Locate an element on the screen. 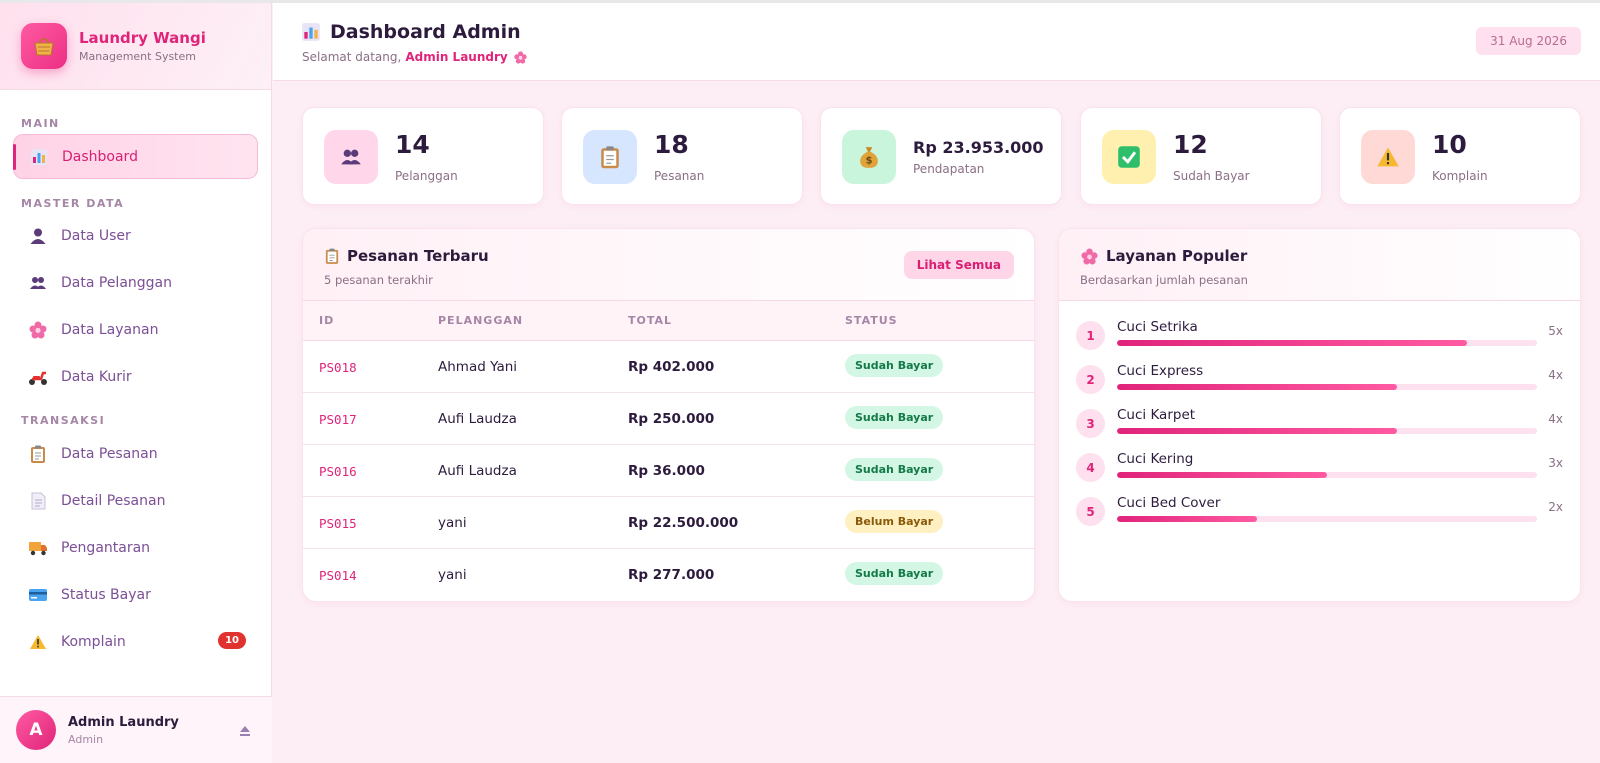  table-row: PS018 Ahmad Yani Rp 402.000 Sudah Bayar is located at coordinates (668, 367).